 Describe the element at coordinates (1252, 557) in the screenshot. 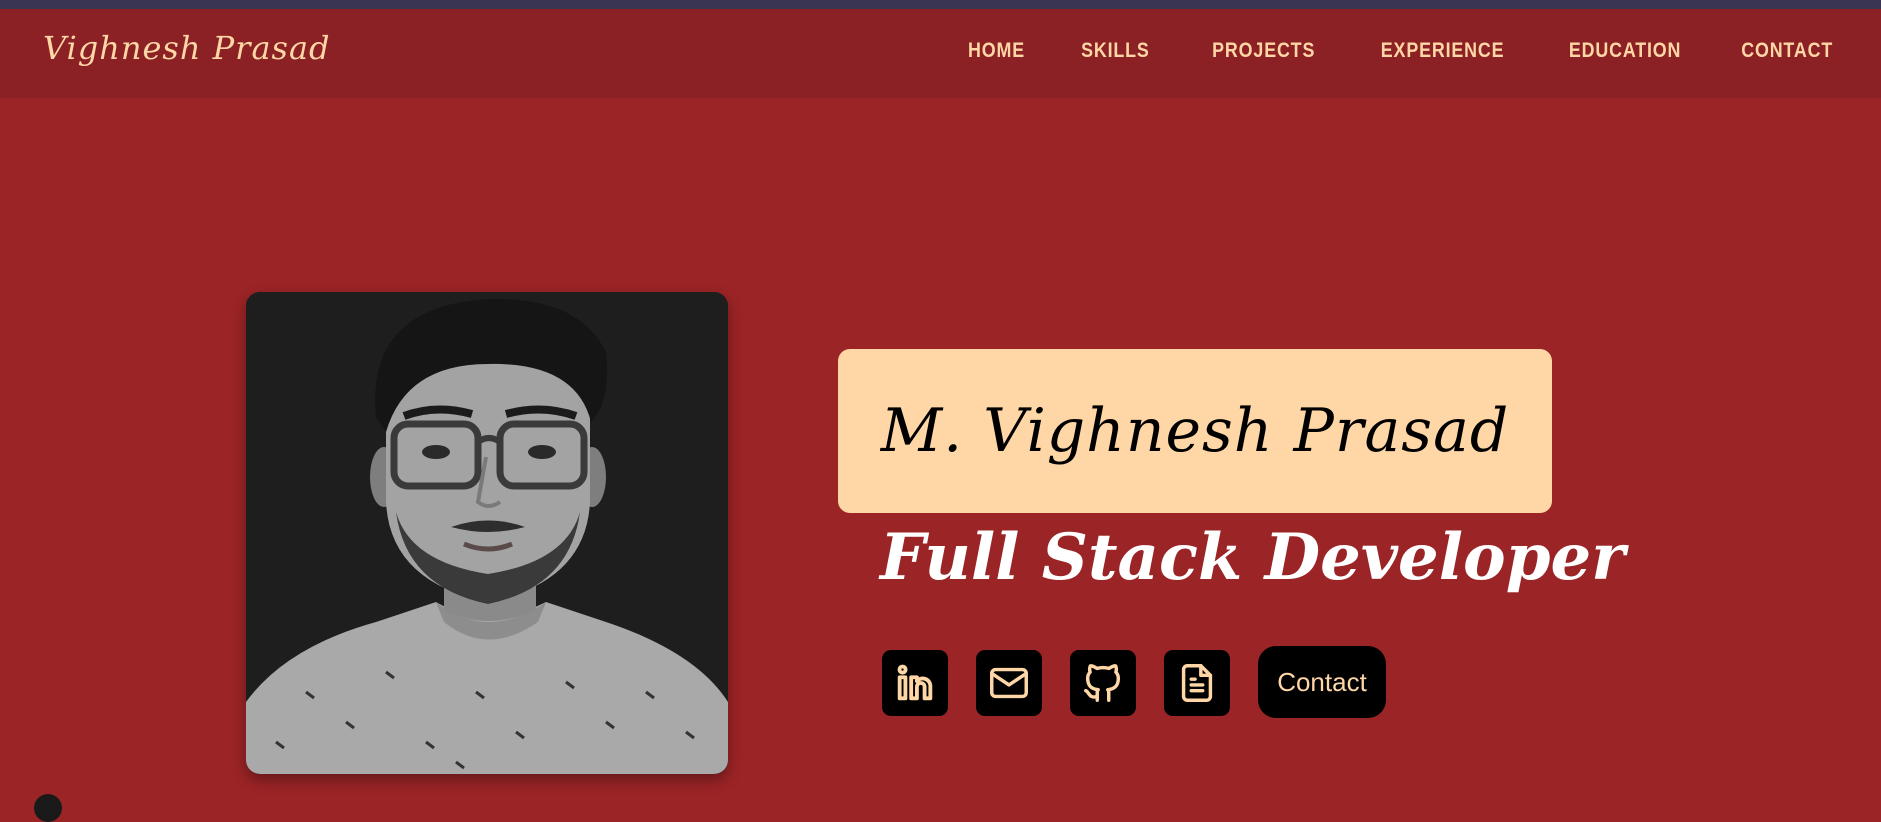

I see `hero-title: Full Stack Developer` at that location.